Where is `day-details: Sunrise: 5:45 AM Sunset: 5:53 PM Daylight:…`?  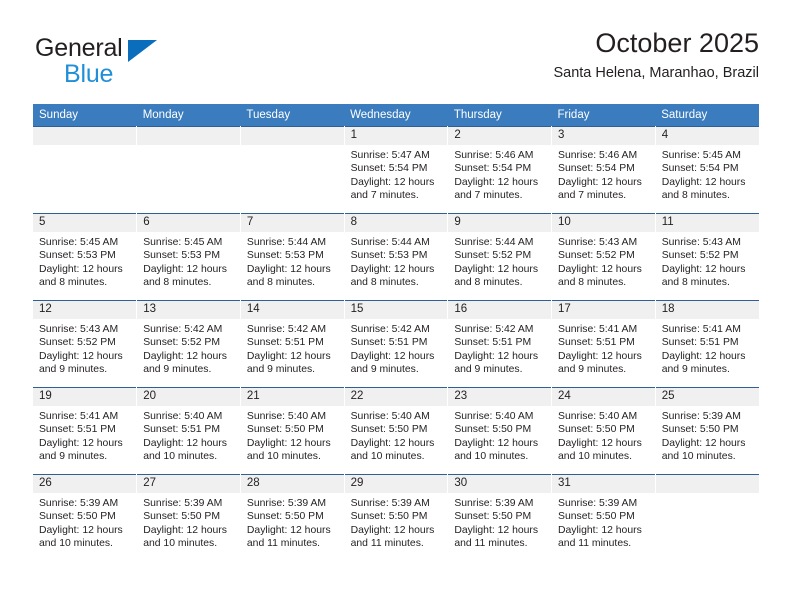 day-details: Sunrise: 5:45 AM Sunset: 5:53 PM Daylight:… is located at coordinates (188, 266).